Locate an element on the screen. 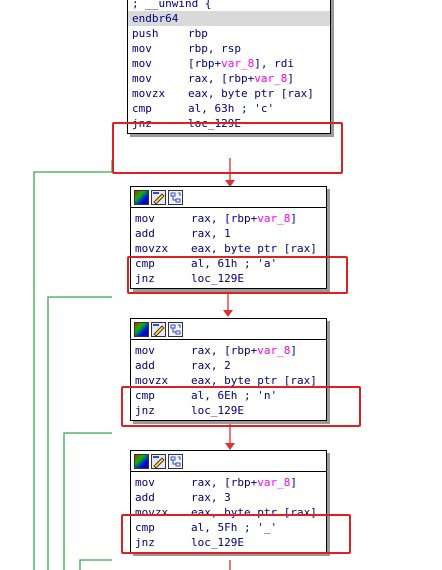  operand-text: ], rdi is located at coordinates (274, 63).